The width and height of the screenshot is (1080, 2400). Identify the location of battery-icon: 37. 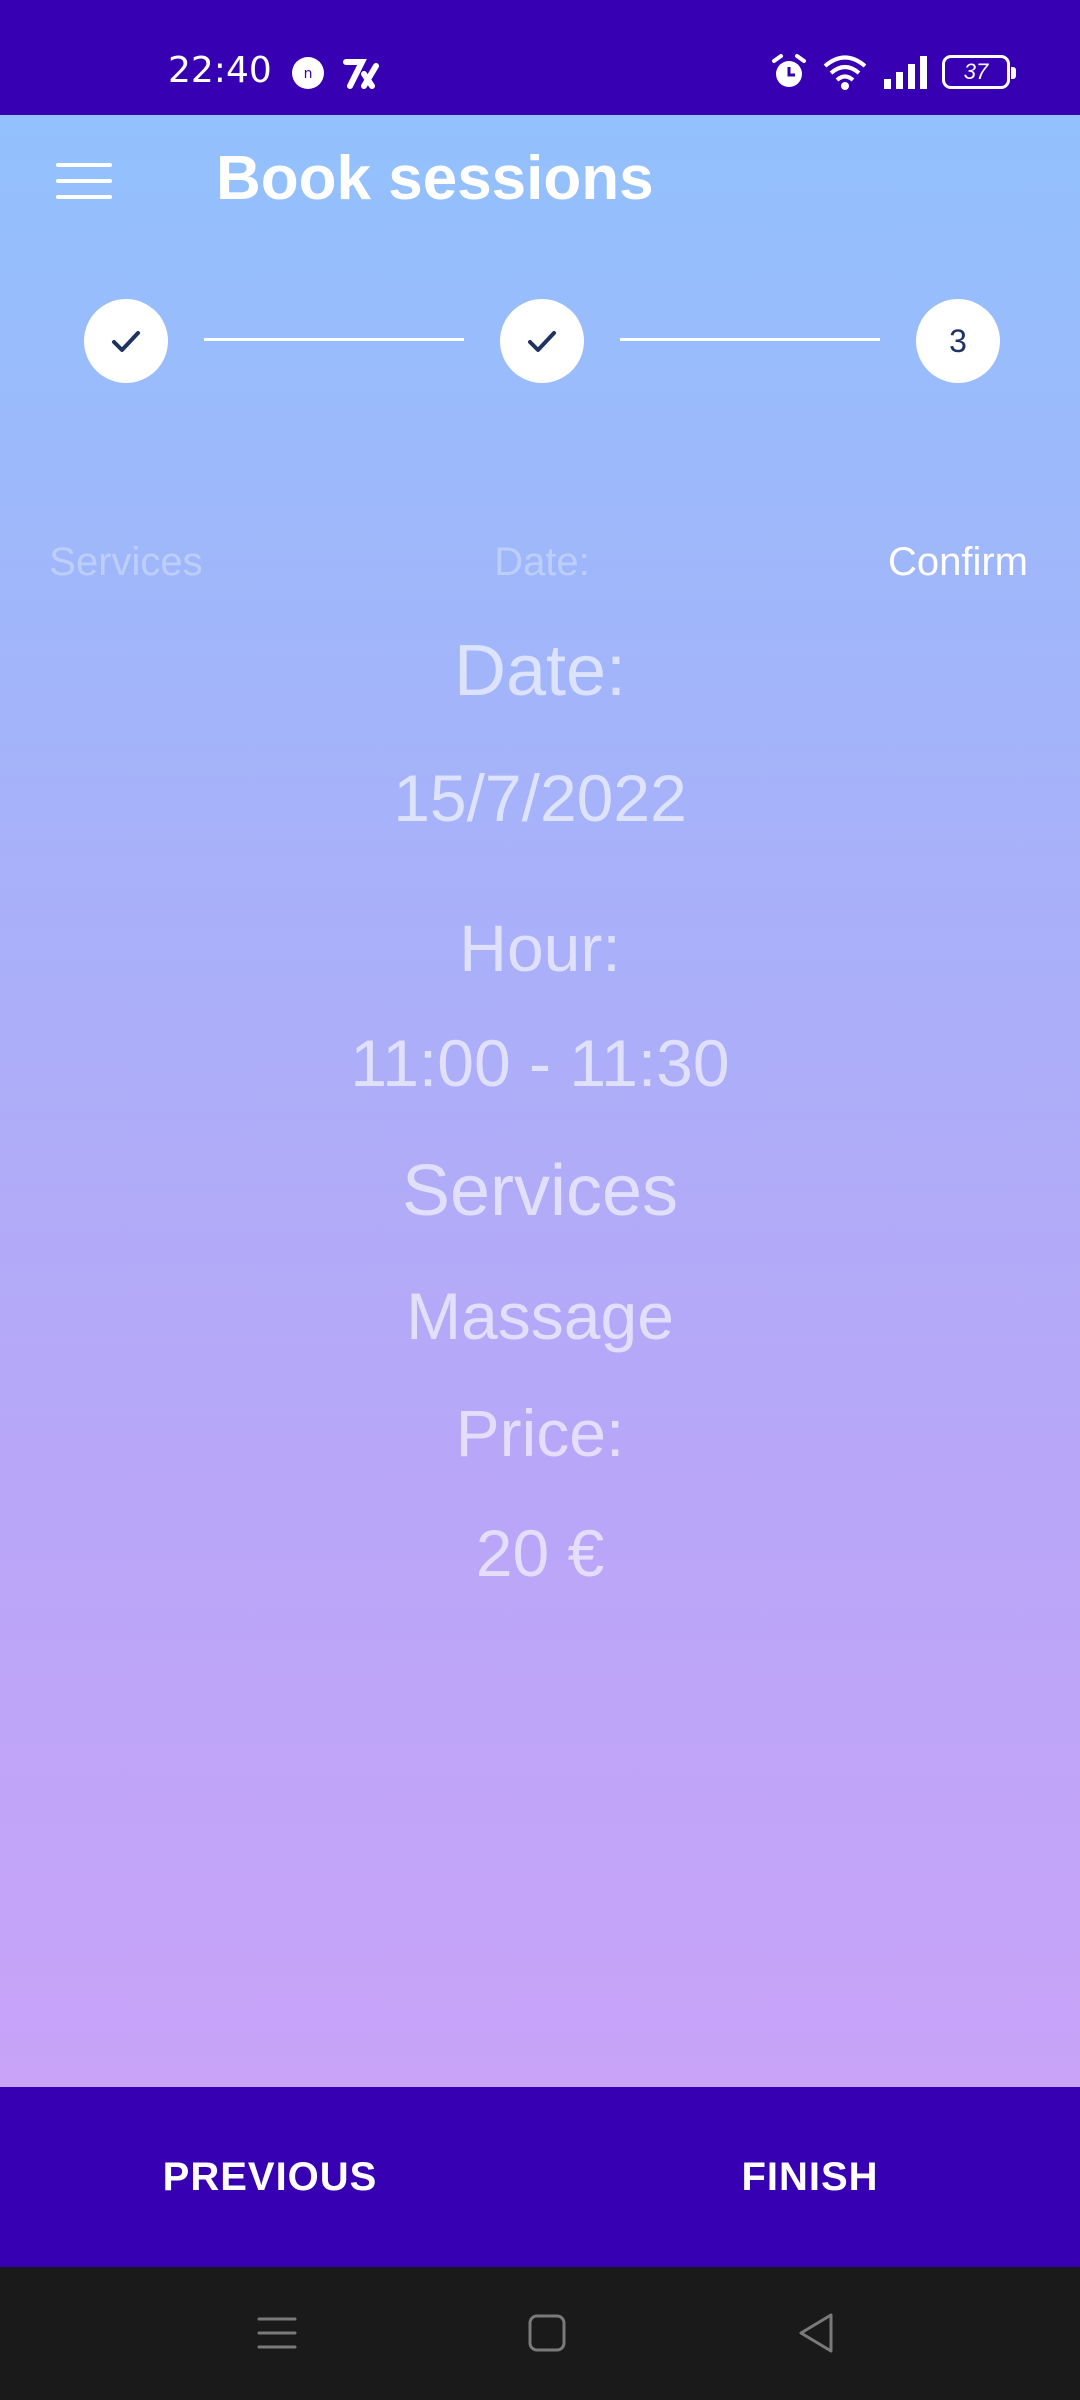
(979, 72).